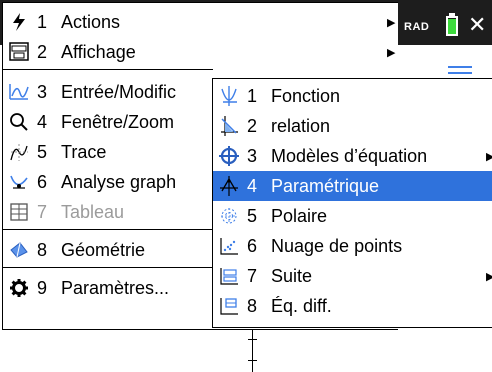 This screenshot has height=372, width=492. I want to click on submenu-item-parametrique: 4 Paramétrique, so click(352, 186).